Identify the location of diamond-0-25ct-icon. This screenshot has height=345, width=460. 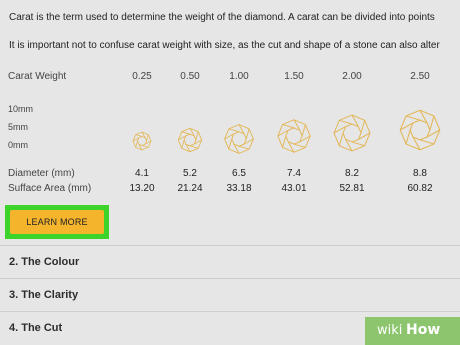
(142, 141).